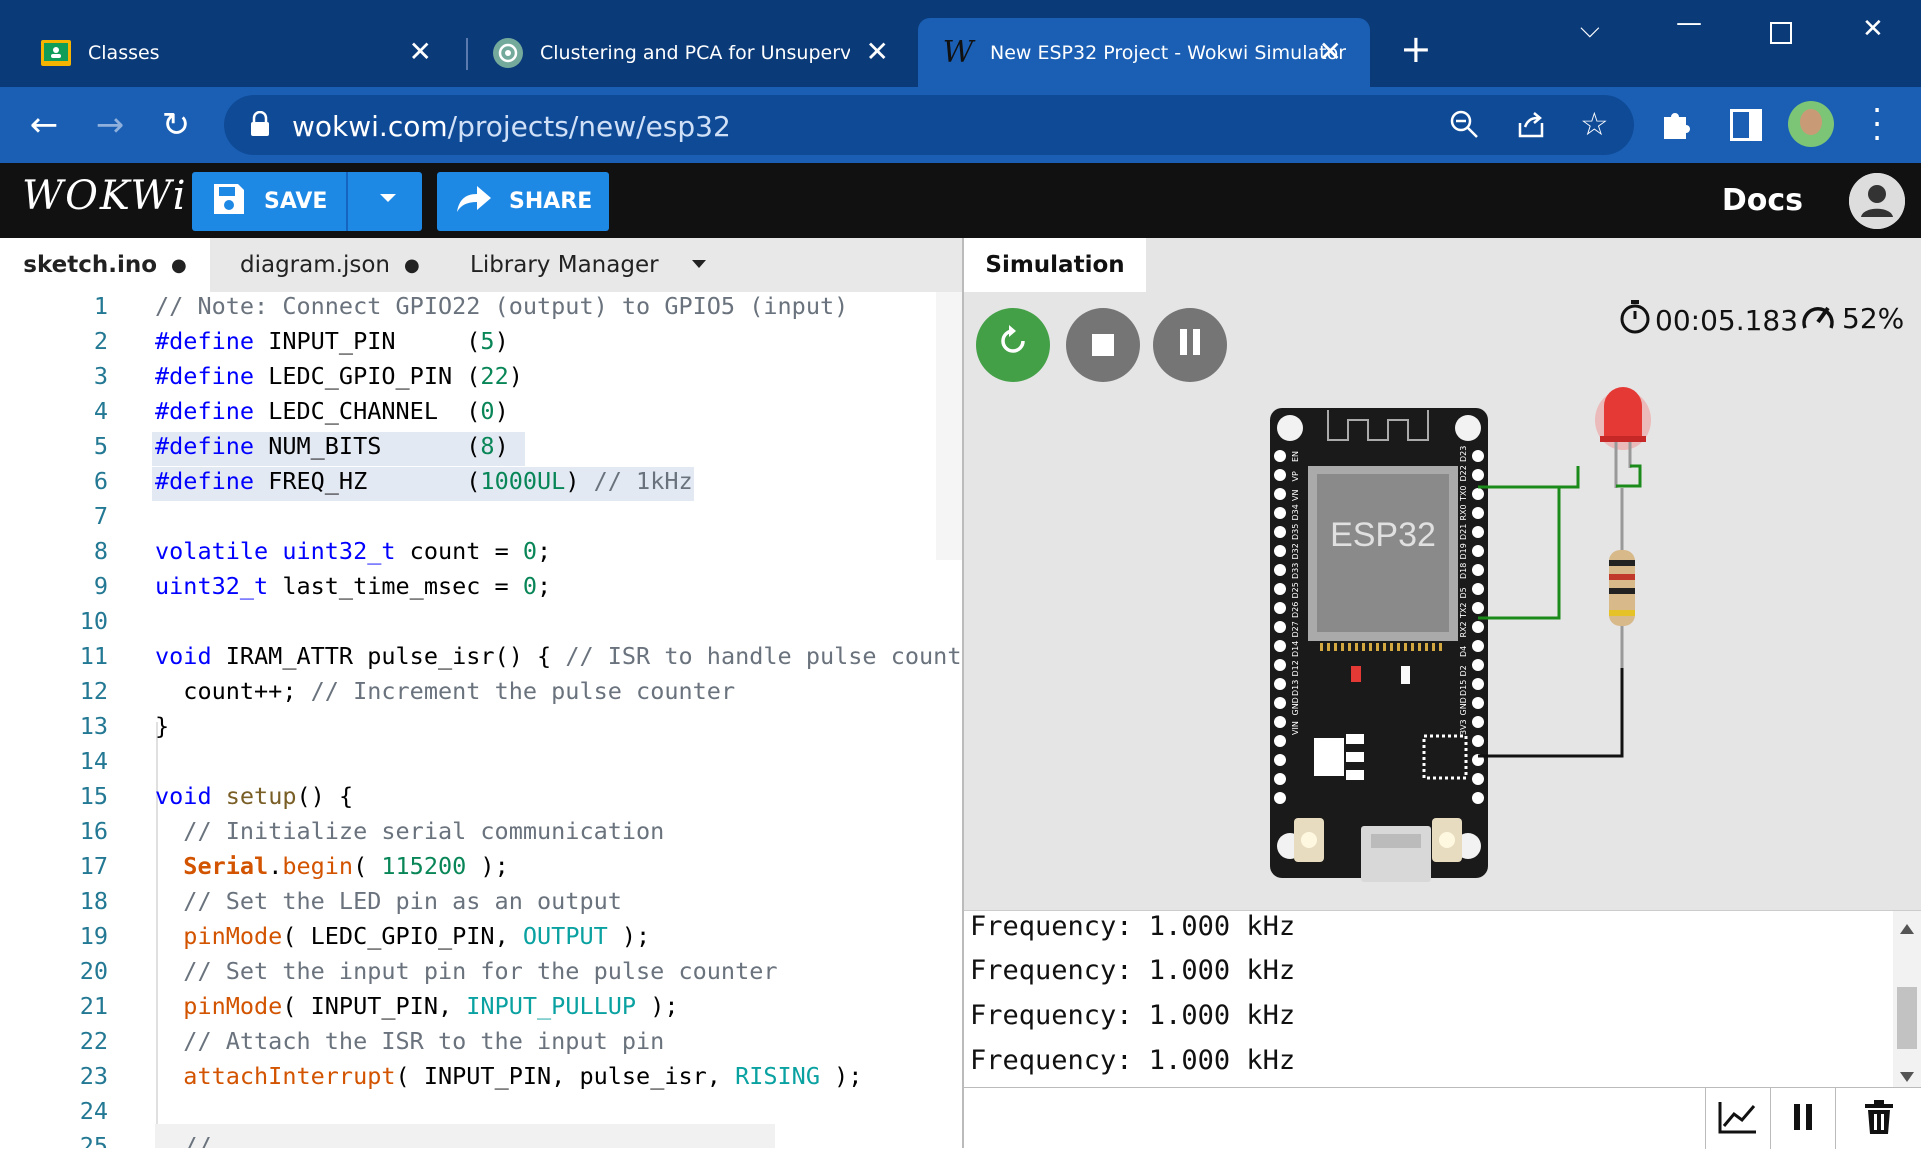  I want to click on pin-label: TX0, so click(1463, 494).